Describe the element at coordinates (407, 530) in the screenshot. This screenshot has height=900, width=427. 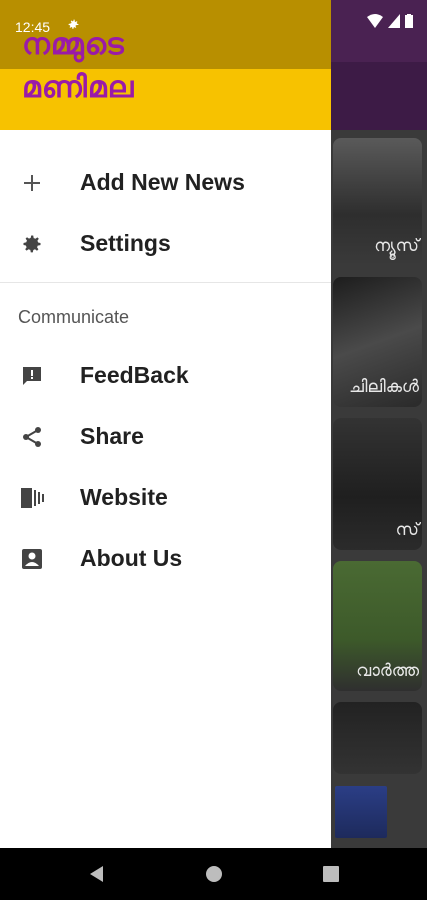
I see `news-card-title: സ്` at that location.